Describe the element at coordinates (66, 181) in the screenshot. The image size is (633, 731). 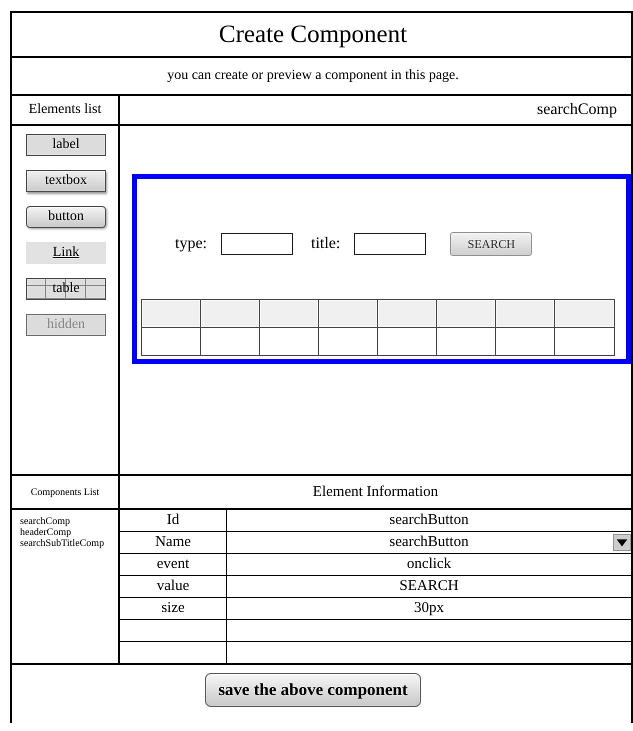
I see `element-item: textbox` at that location.